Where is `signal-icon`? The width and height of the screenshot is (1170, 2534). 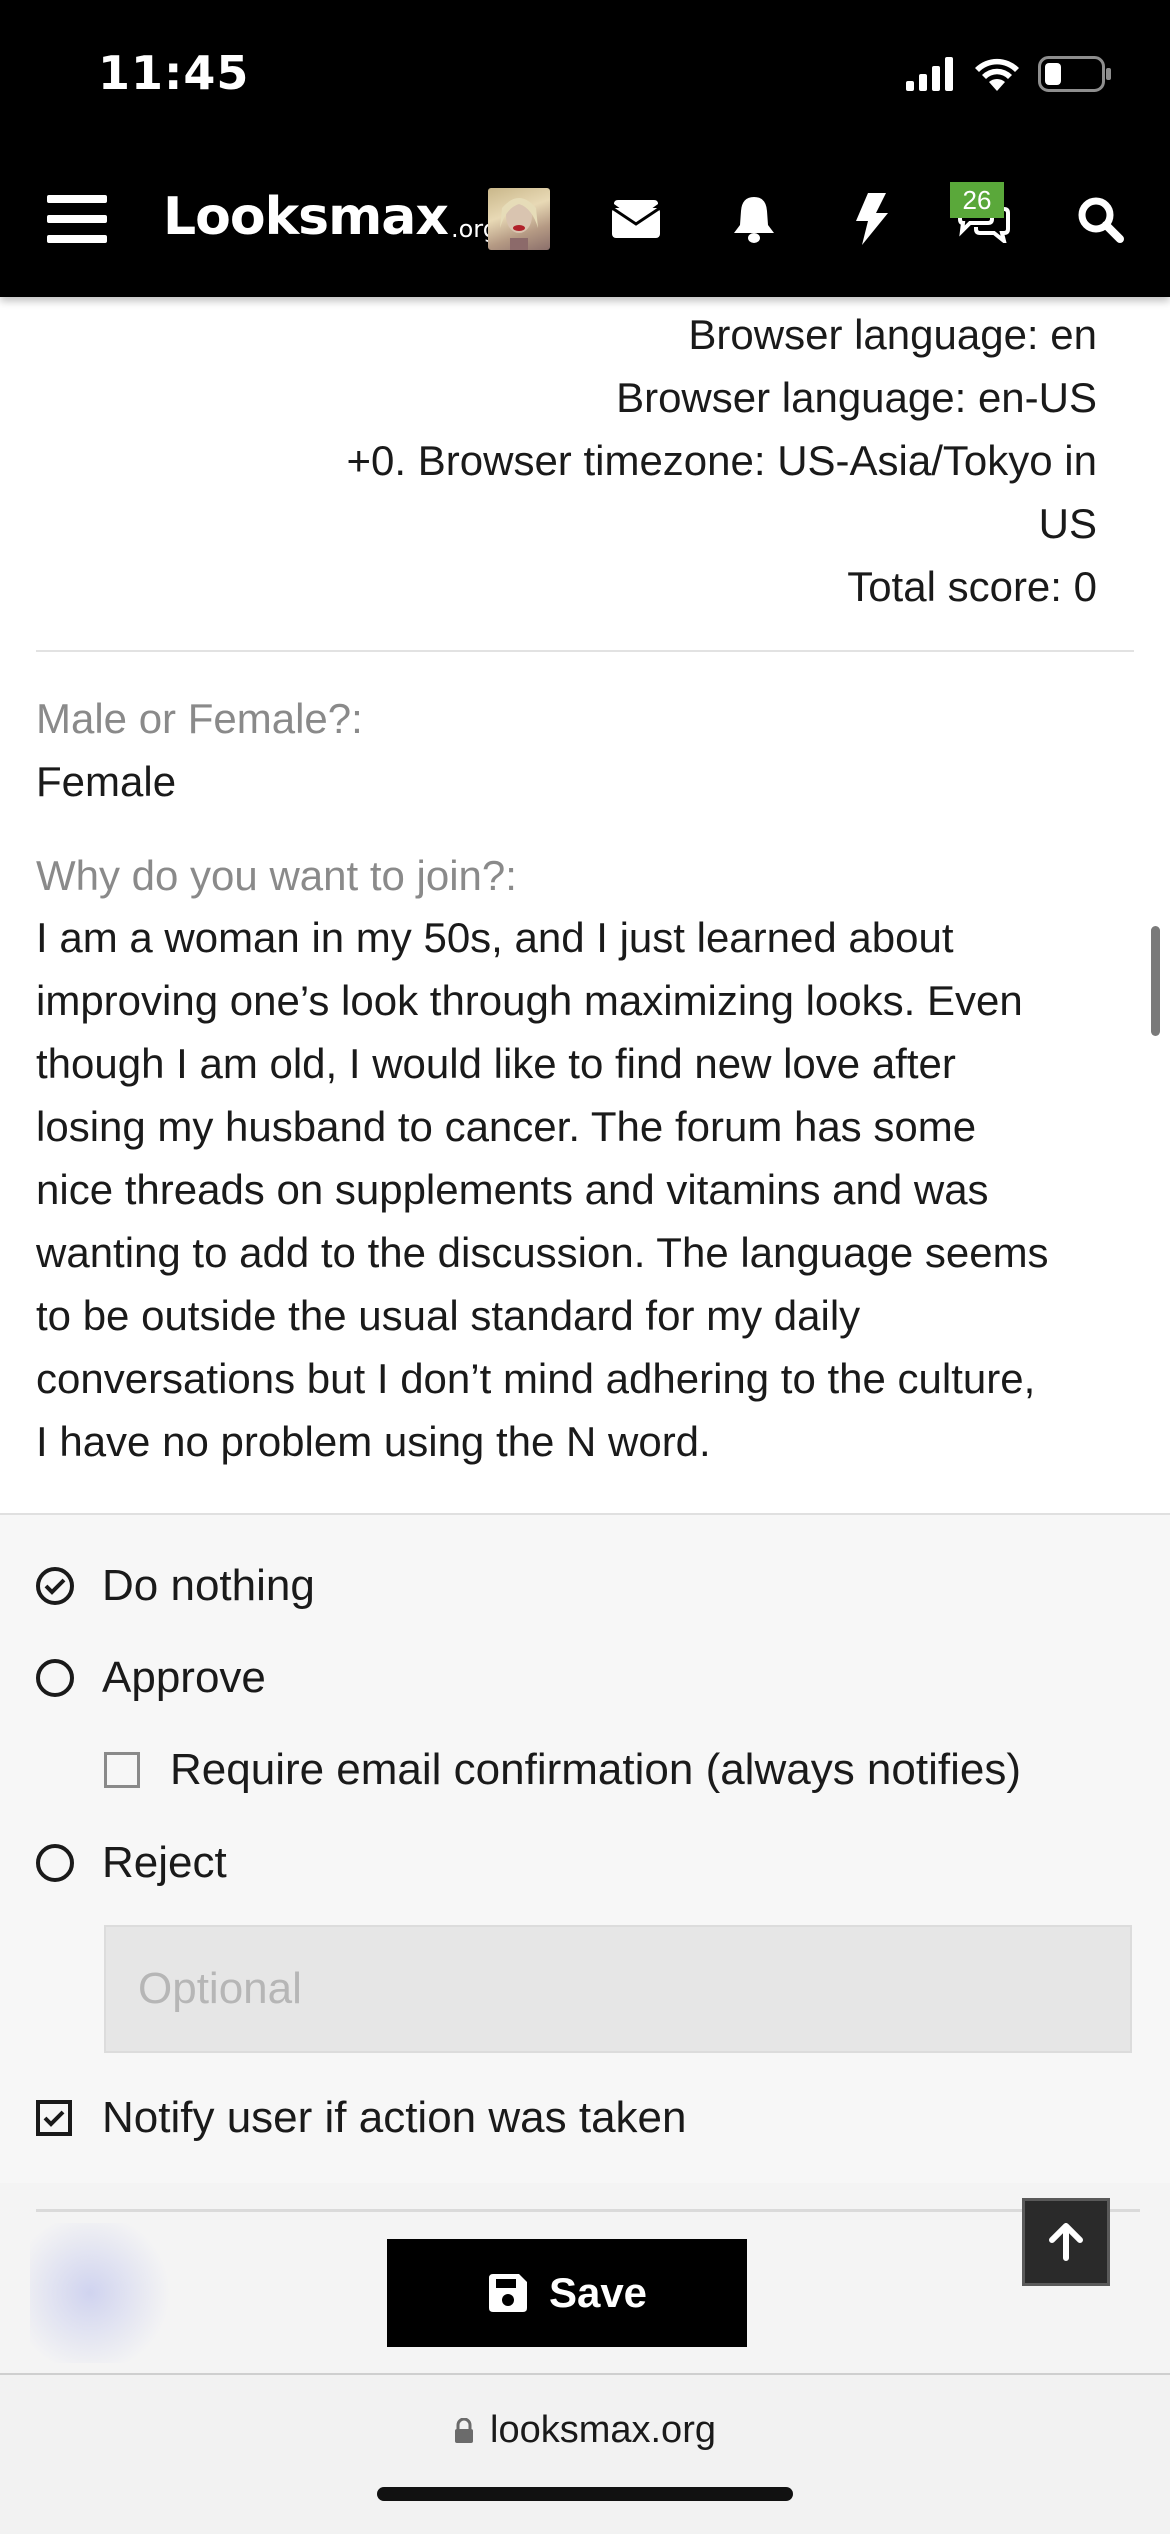
signal-icon is located at coordinates (929, 74).